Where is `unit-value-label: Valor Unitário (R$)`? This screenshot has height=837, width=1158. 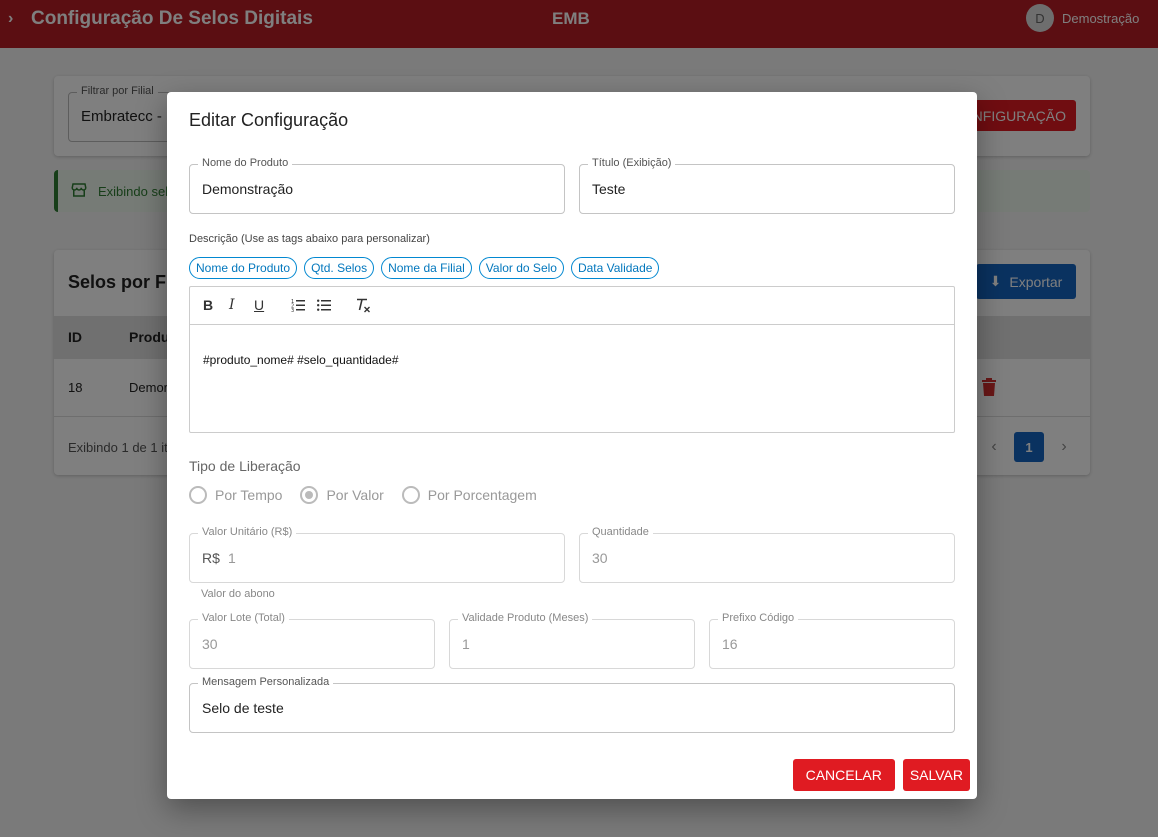
unit-value-label: Valor Unitário (R$) is located at coordinates (247, 532).